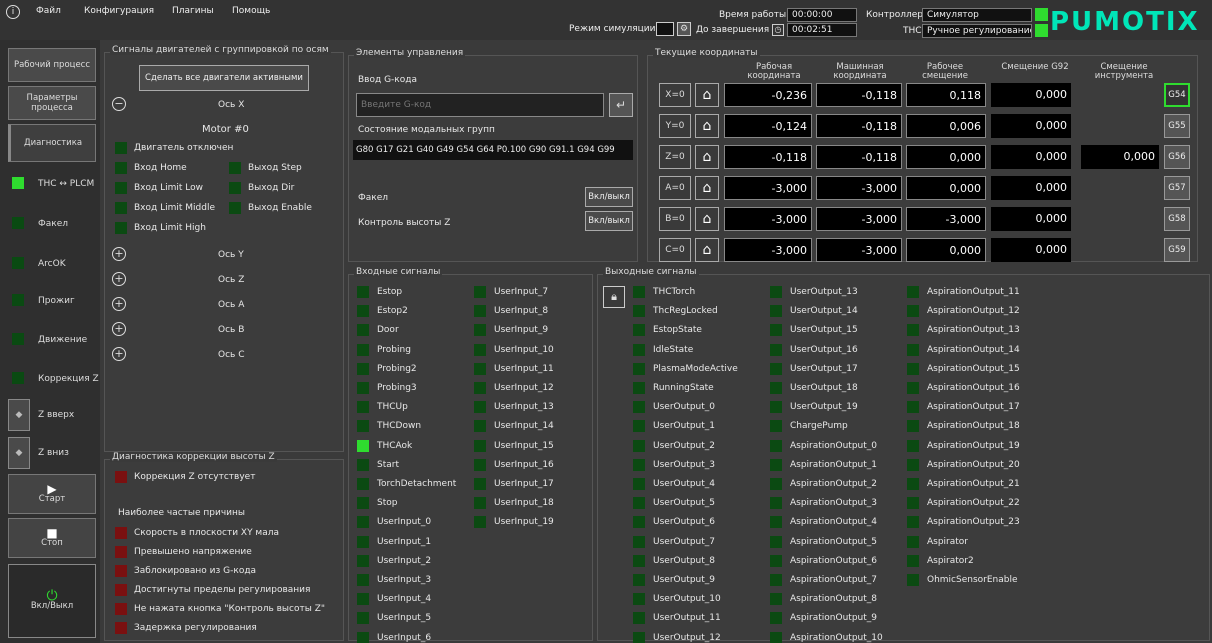 This screenshot has height=643, width=1212. What do you see at coordinates (19, 415) in the screenshot?
I see `z-up-arrow-icon: ◆` at bounding box center [19, 415].